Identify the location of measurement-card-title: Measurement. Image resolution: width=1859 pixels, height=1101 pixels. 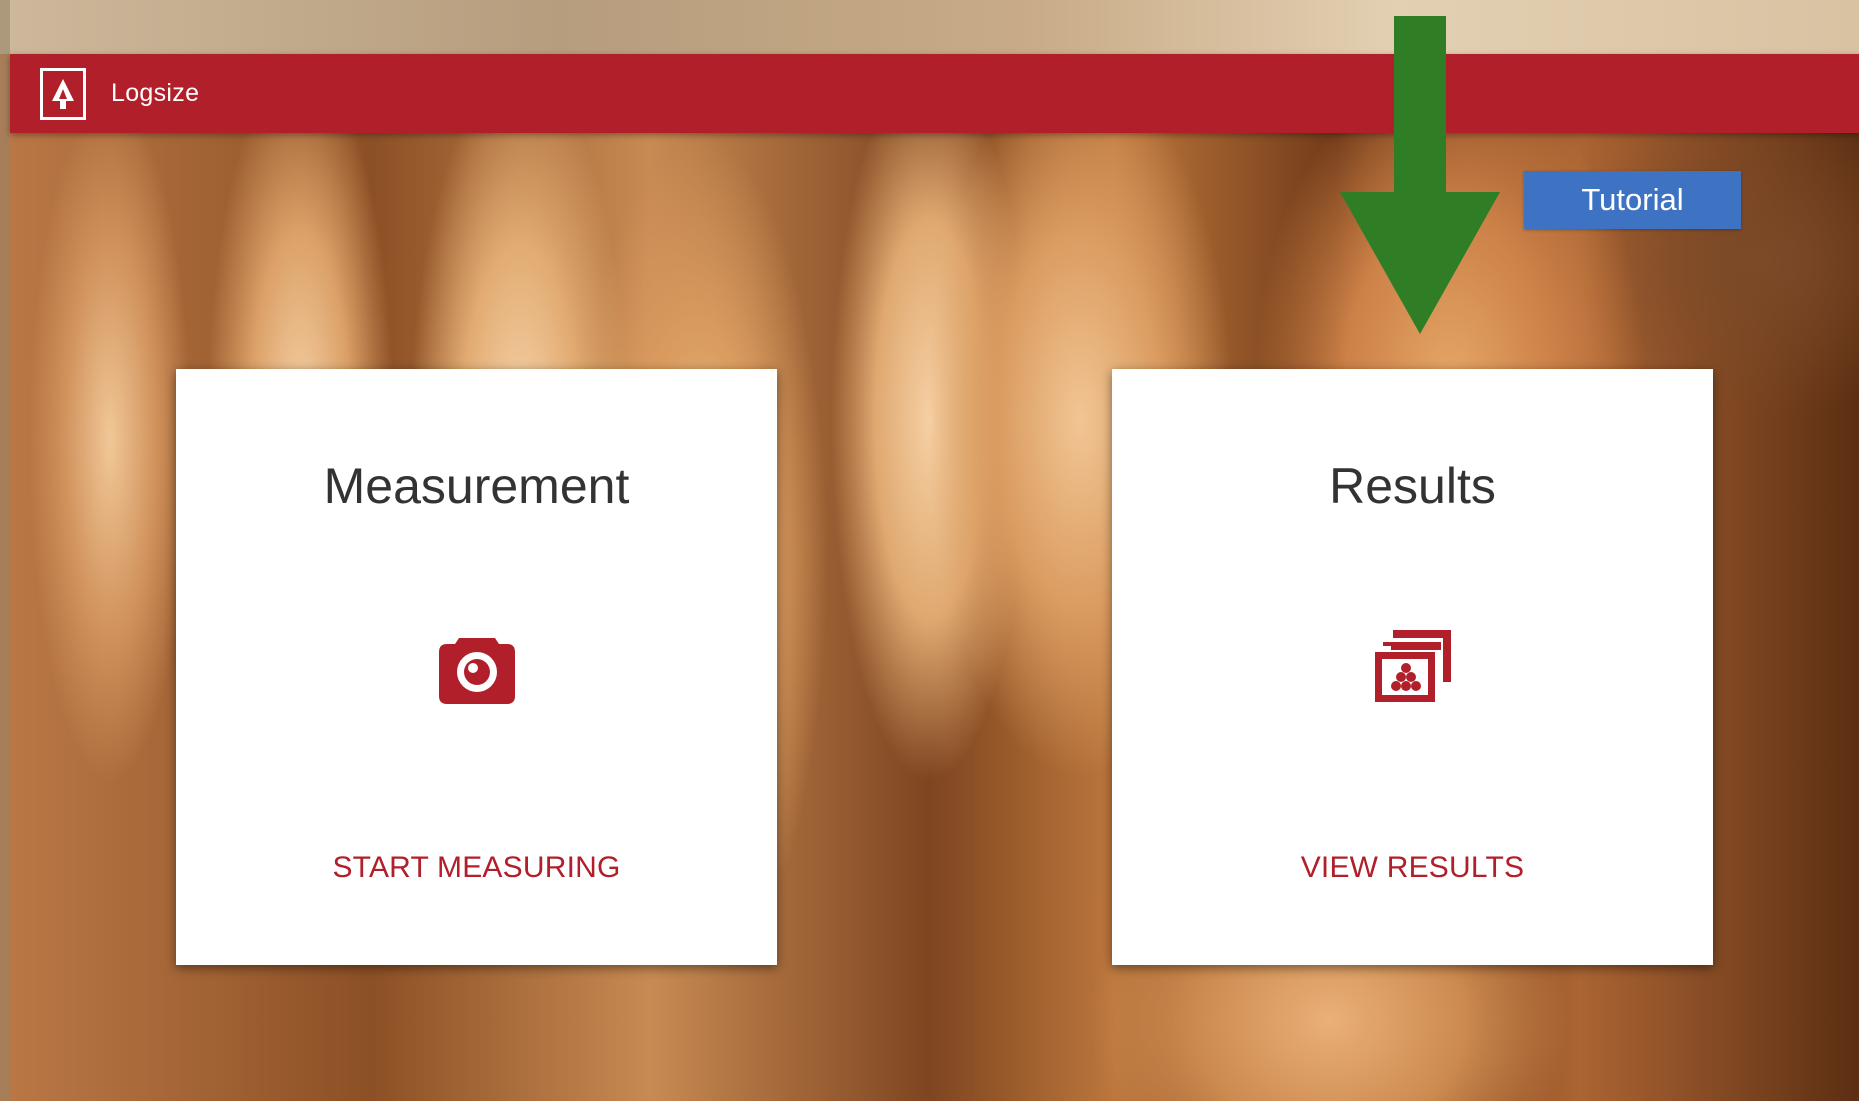
(476, 486).